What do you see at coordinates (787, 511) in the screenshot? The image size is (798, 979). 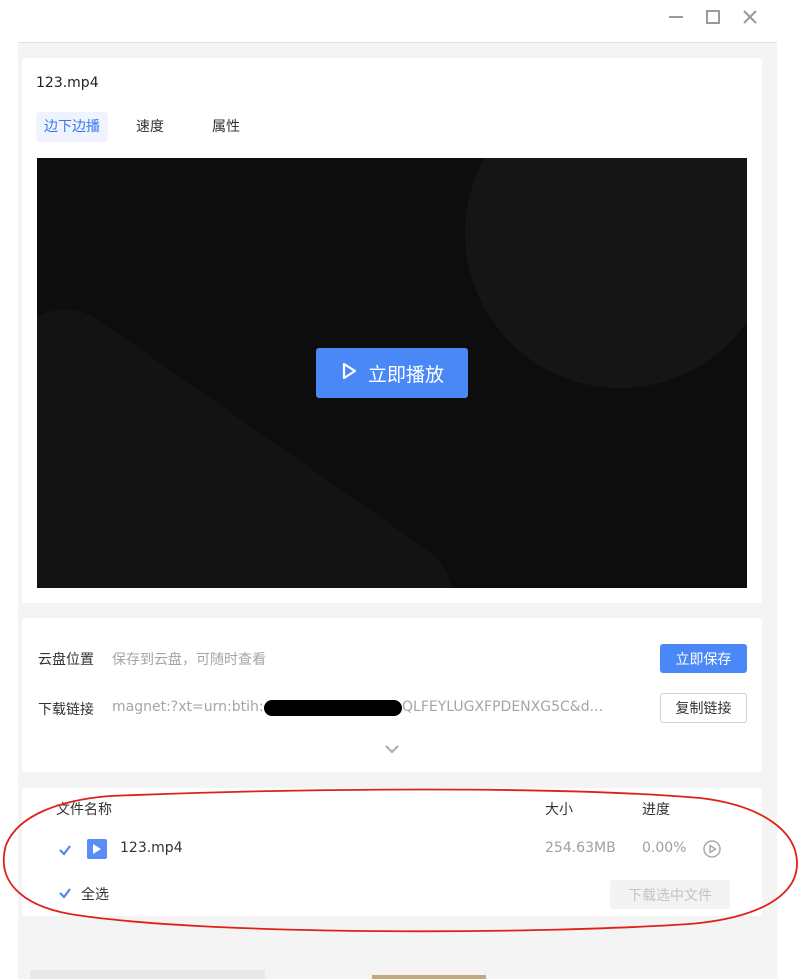 I see `right-margin` at bounding box center [787, 511].